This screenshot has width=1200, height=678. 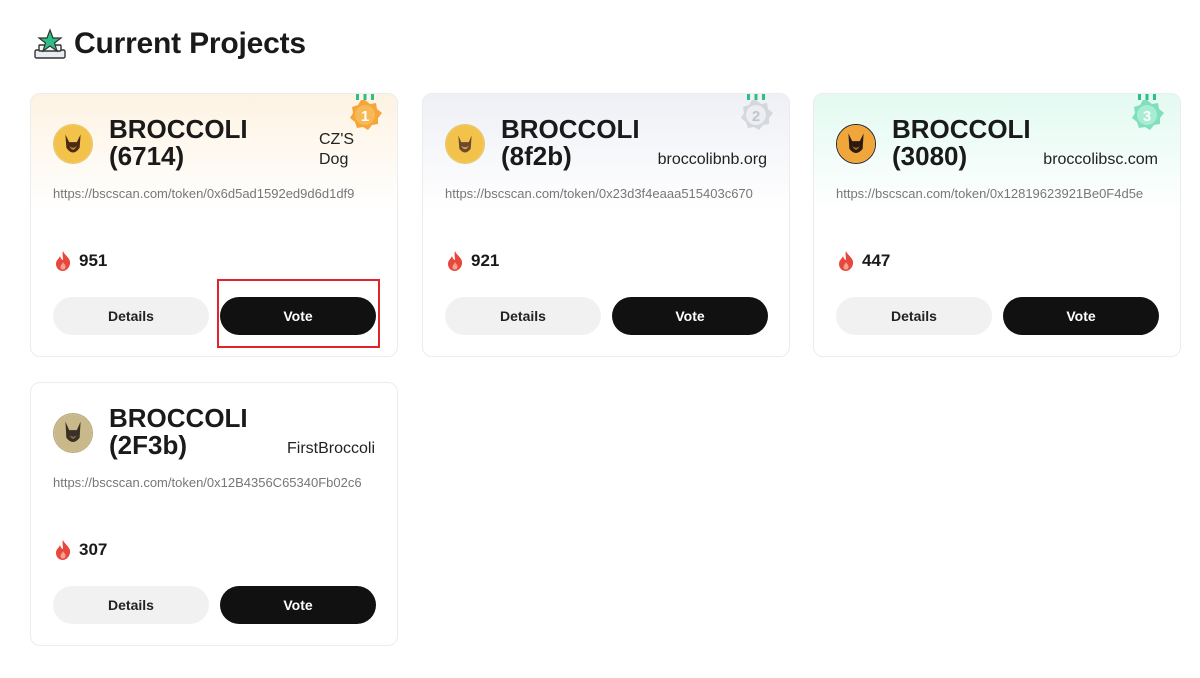 I want to click on vote-count: 921, so click(x=485, y=260).